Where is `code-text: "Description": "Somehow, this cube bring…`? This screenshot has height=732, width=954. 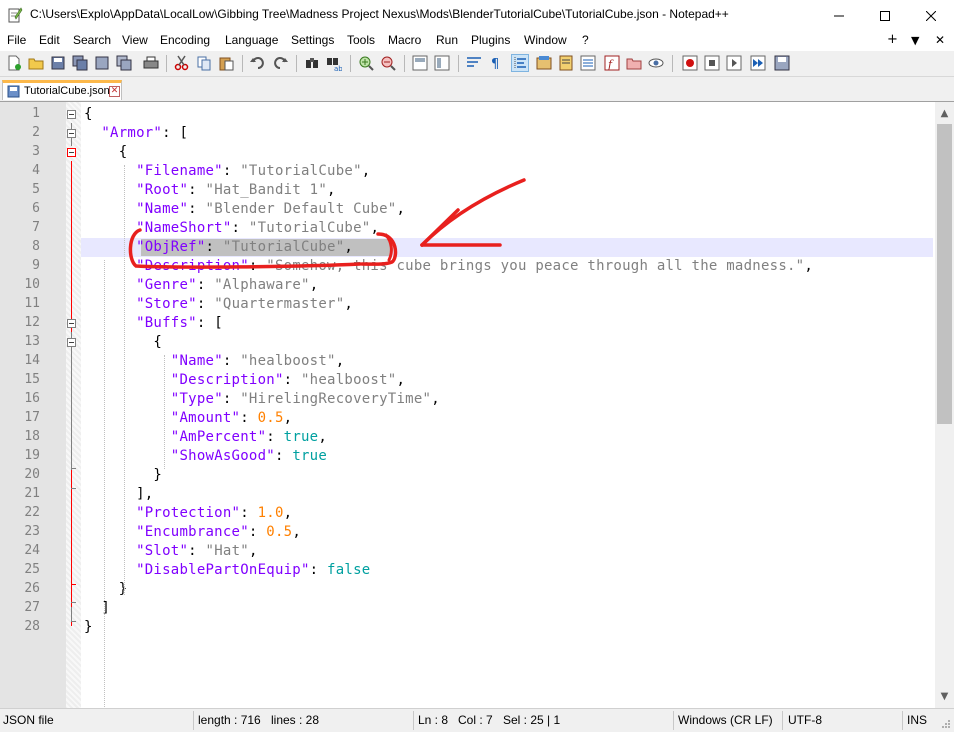
code-text: "Description": "Somehow, this cube bring… is located at coordinates (448, 266).